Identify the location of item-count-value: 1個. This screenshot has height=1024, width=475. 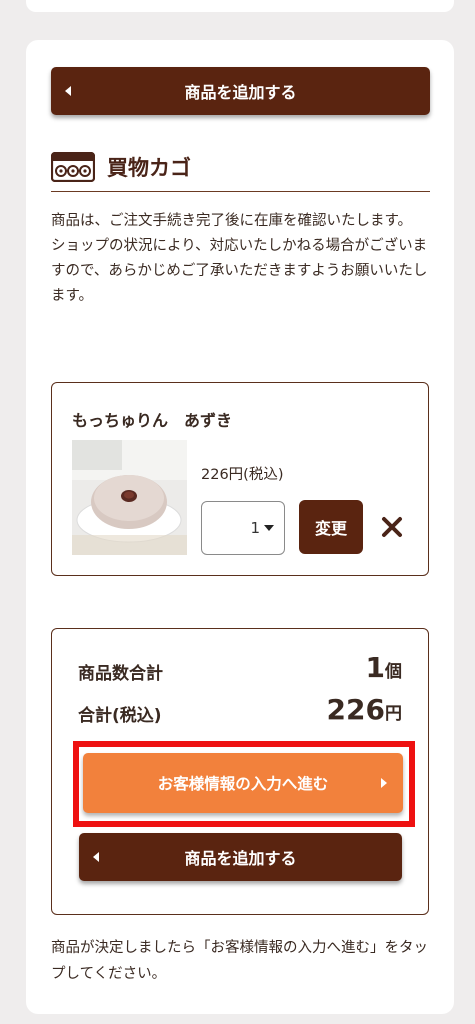
(384, 667).